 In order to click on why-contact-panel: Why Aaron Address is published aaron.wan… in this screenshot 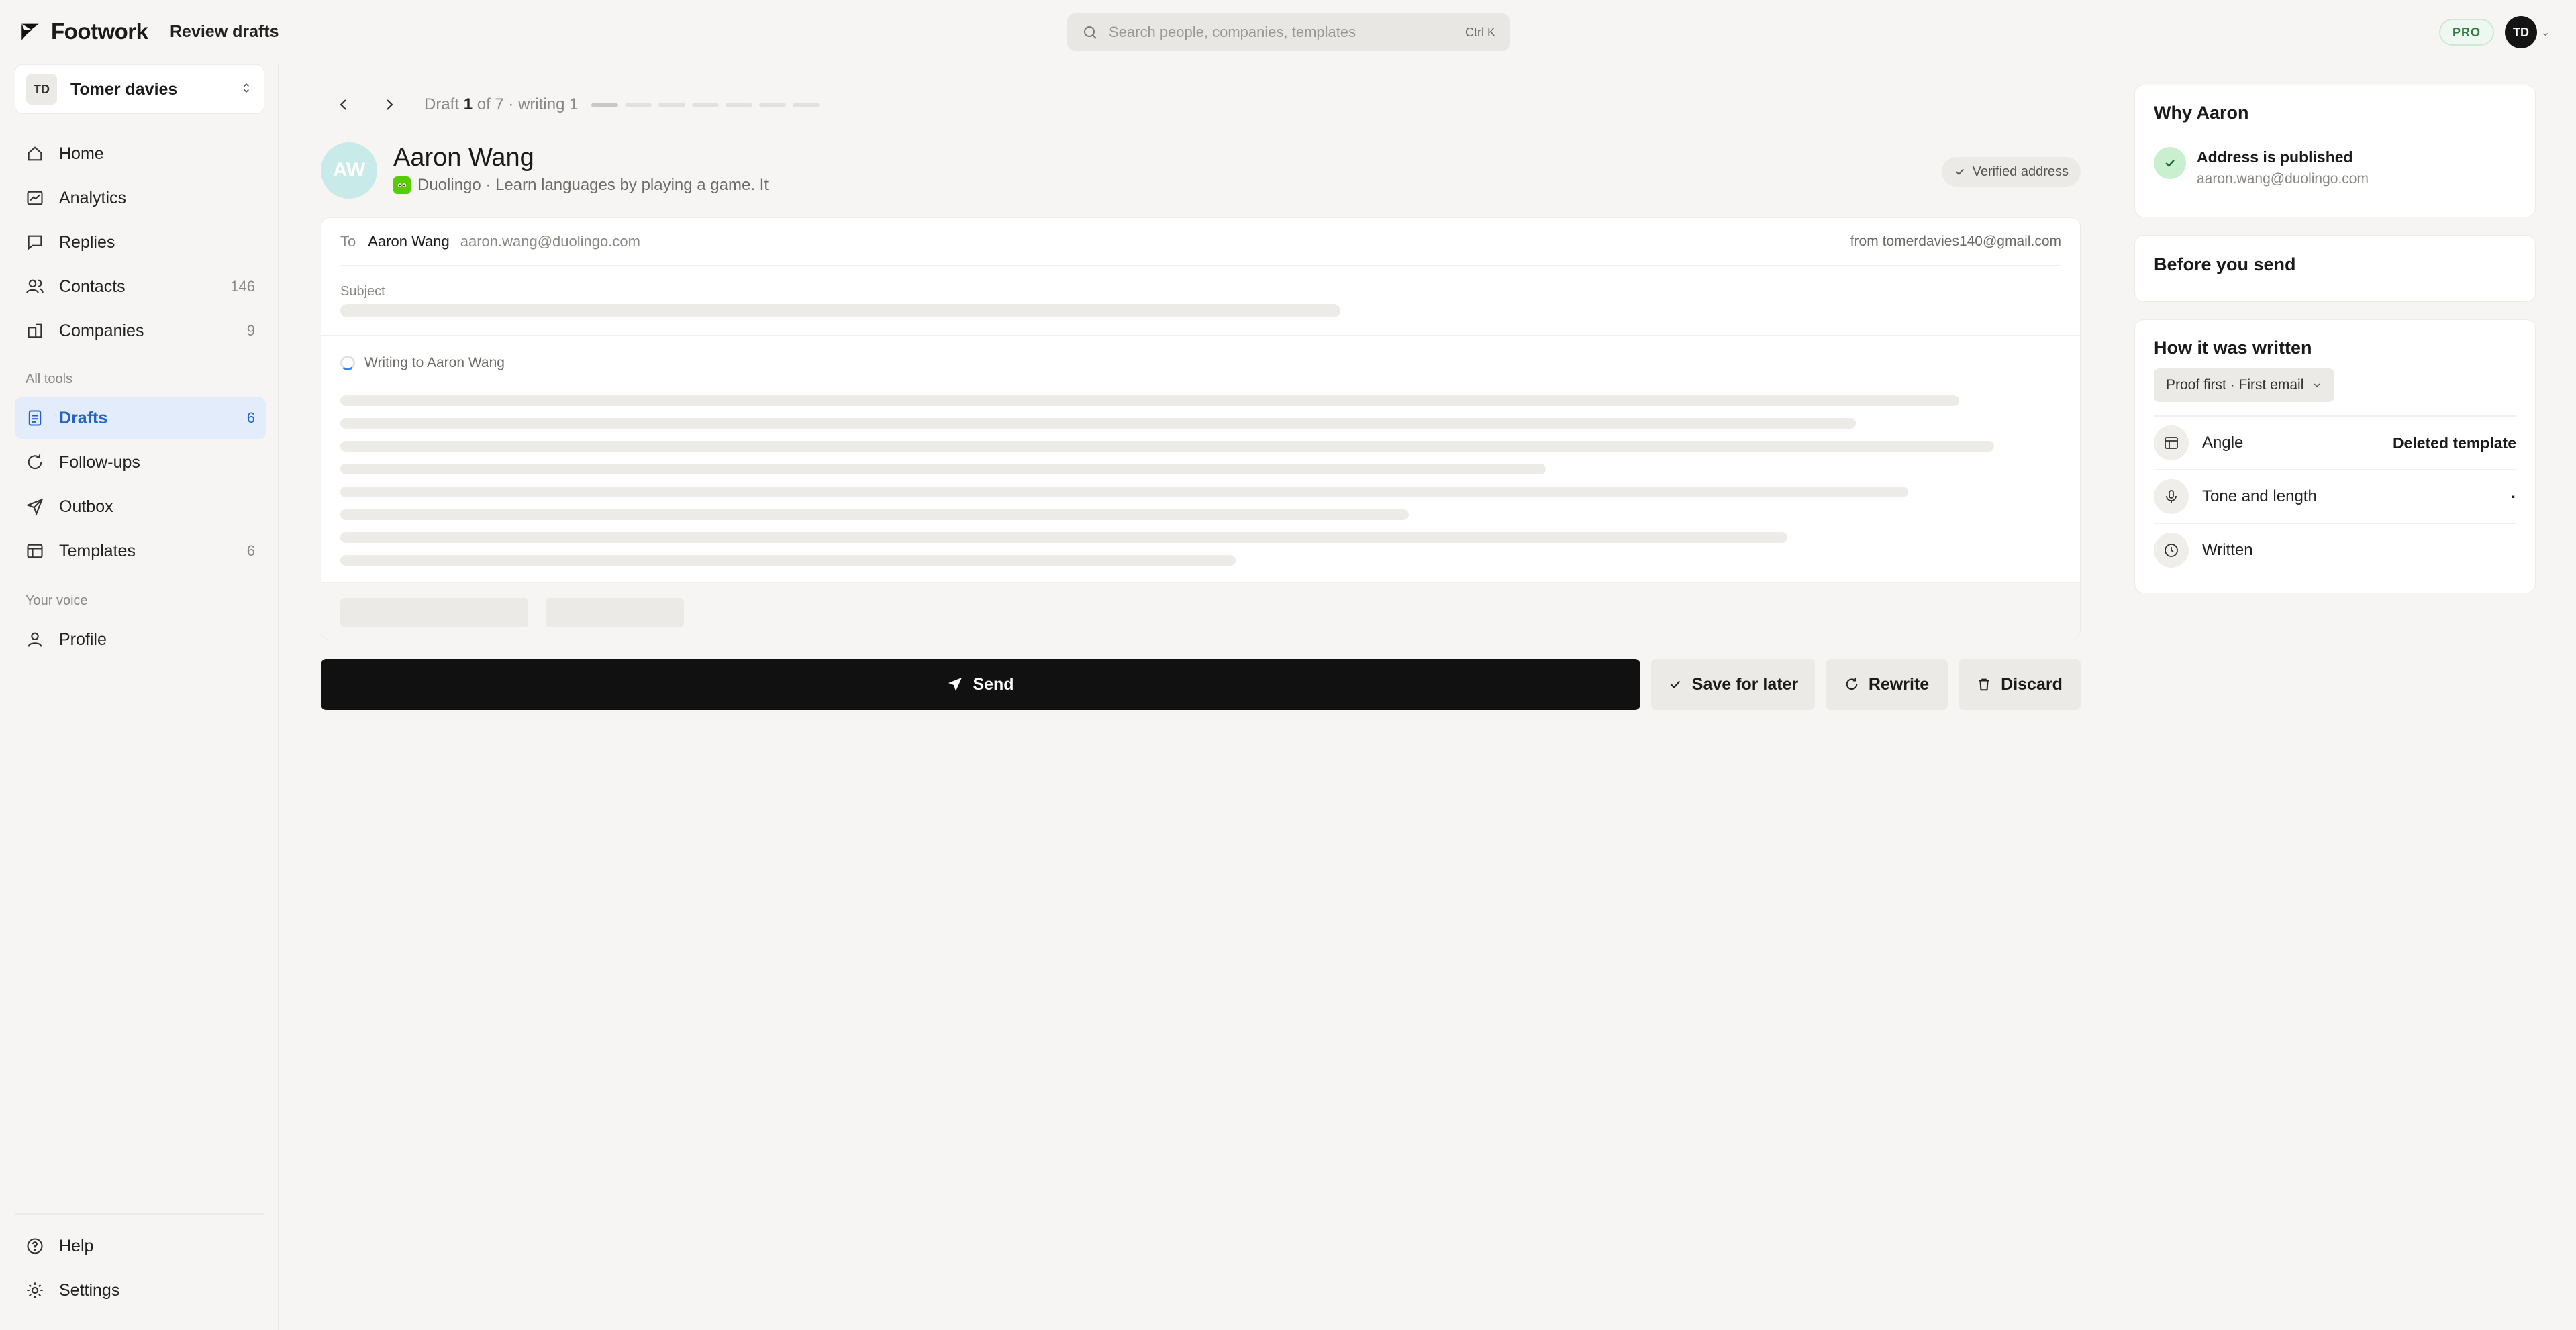, I will do `click(2335, 151)`.